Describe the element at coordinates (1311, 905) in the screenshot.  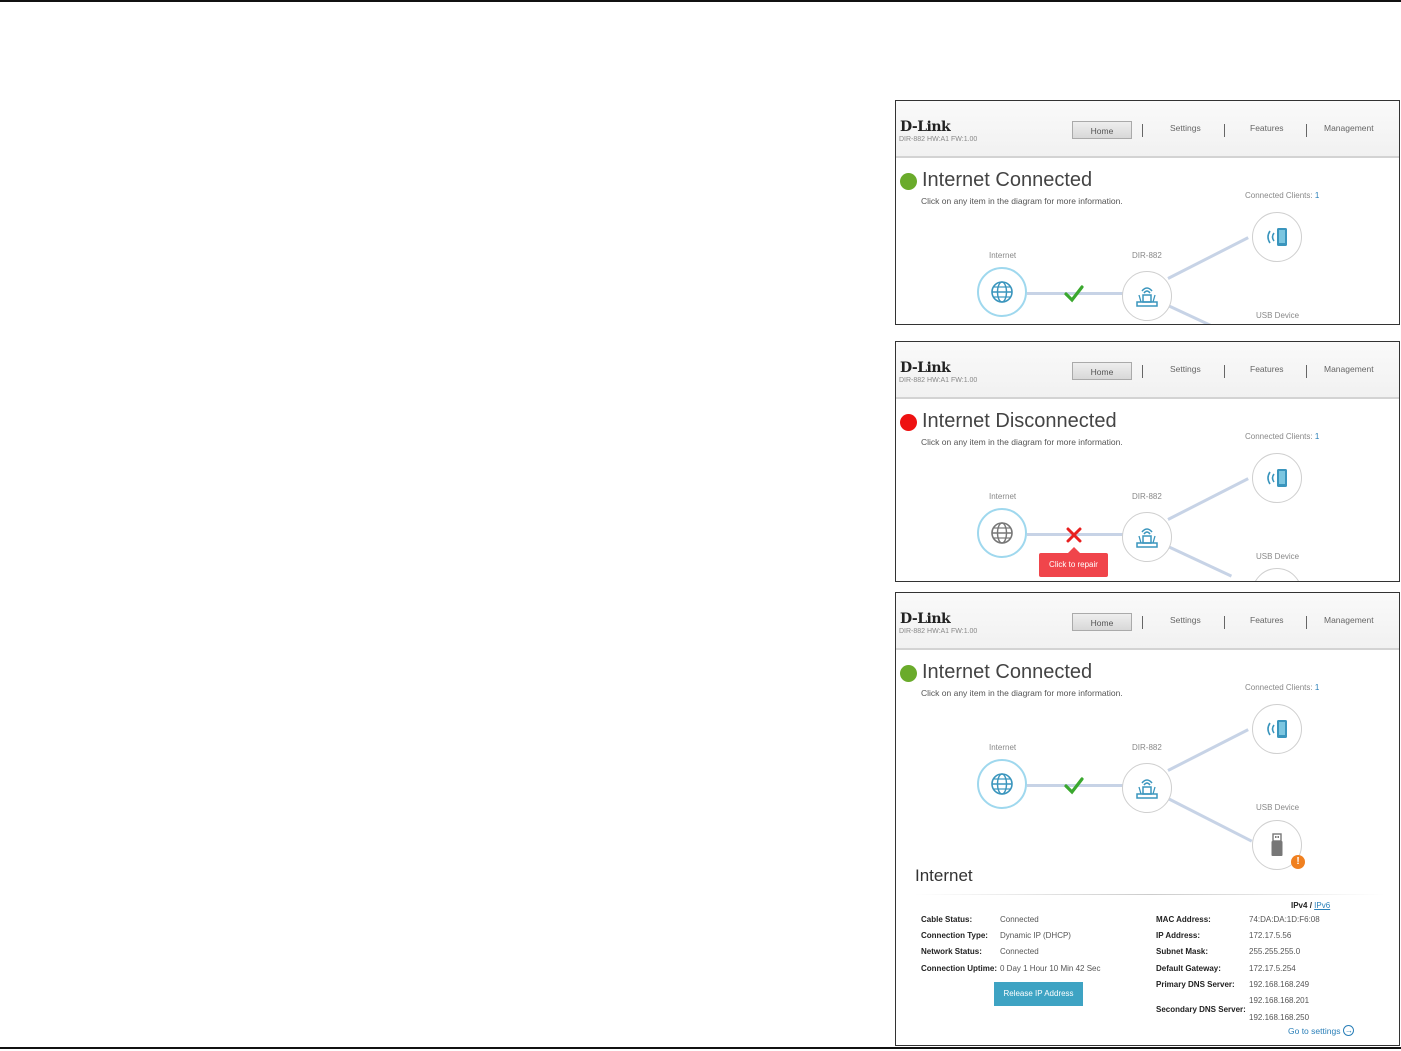
I see `ip-version-toggle: IPv4 / IPv6` at that location.